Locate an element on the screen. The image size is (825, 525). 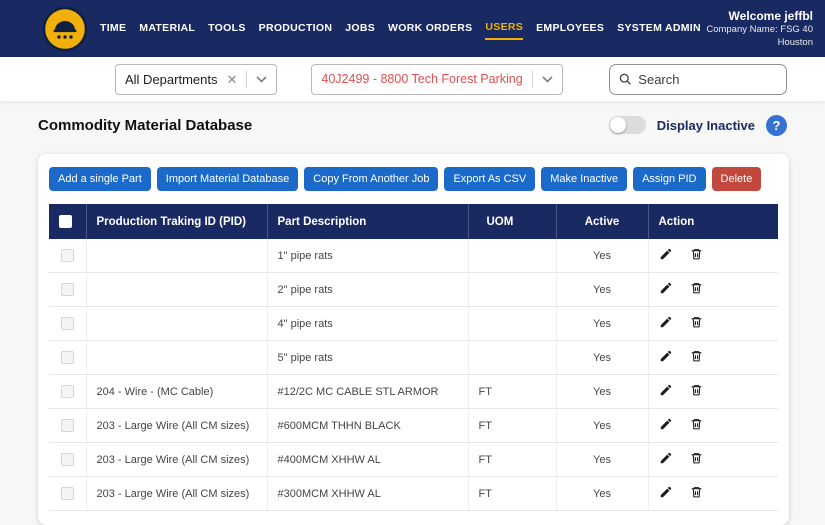
description-cell: #12/2C MC CABLE STL ARMOR is located at coordinates (367, 391).